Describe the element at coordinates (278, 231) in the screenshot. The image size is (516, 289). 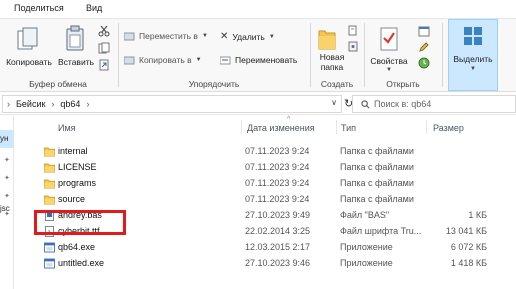
I see `file-date-modified: 22.02.2014 3:25` at that location.